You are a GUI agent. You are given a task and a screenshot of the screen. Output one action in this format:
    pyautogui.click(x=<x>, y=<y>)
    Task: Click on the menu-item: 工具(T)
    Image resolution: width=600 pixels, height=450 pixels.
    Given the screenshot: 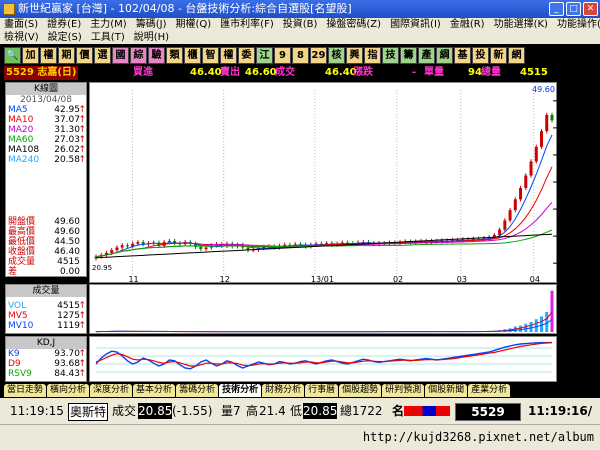 What is the action you would take?
    pyautogui.click(x=108, y=37)
    